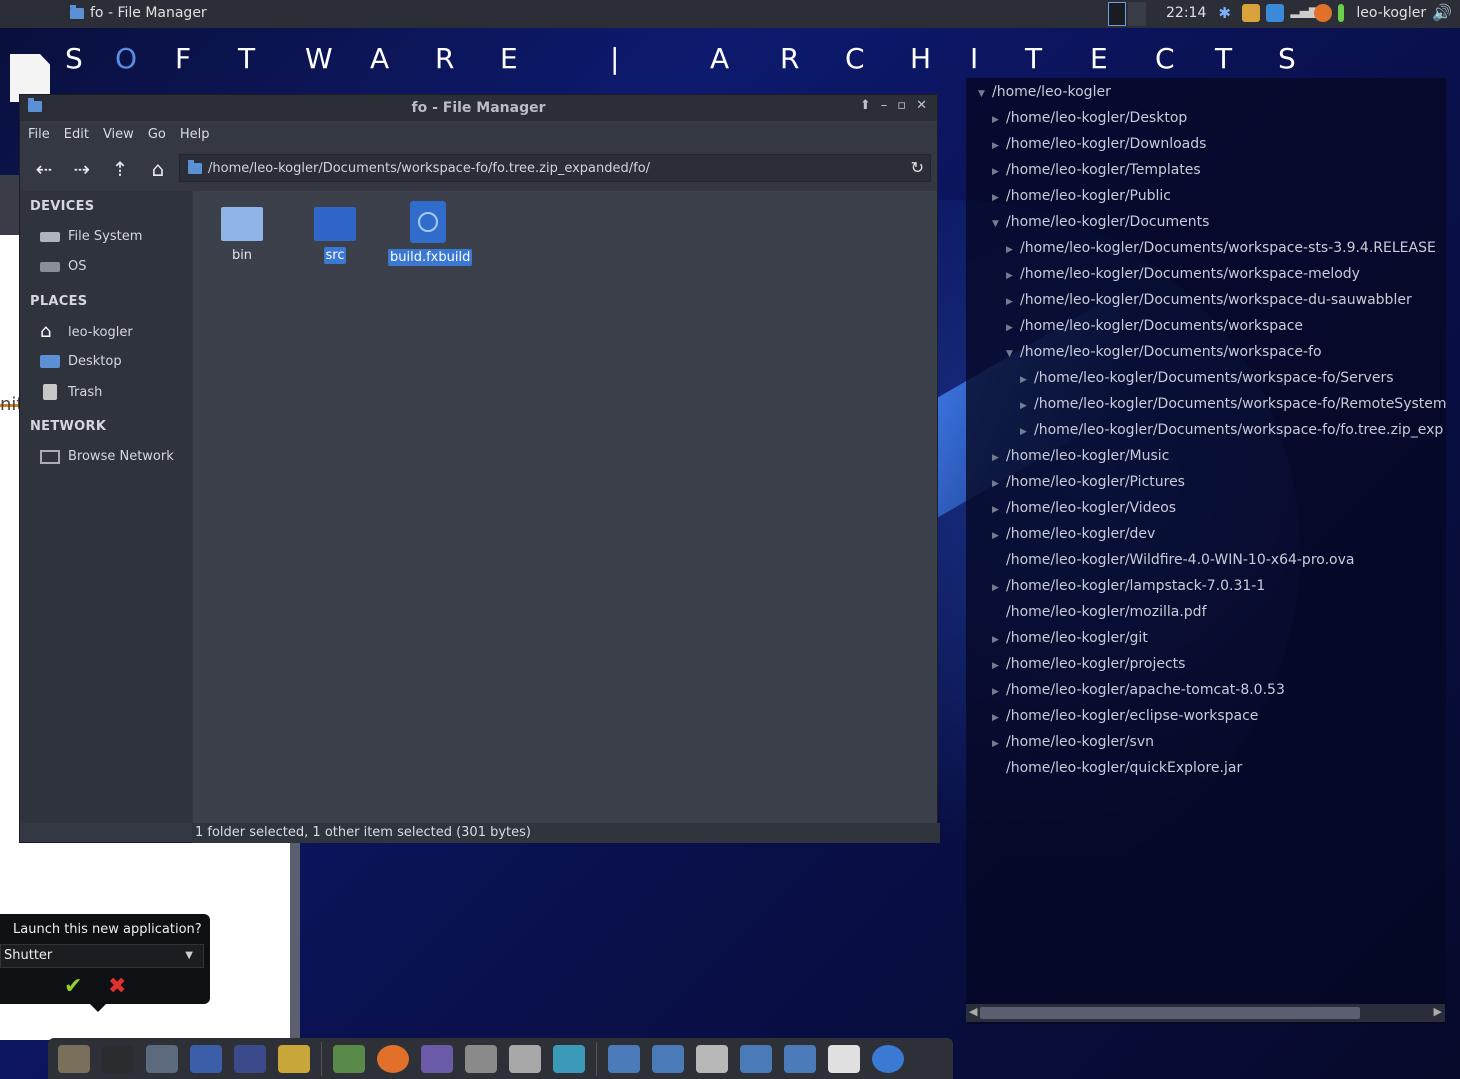  Describe the element at coordinates (63, 266) in the screenshot. I see `sidebar-item-os: OS` at that location.